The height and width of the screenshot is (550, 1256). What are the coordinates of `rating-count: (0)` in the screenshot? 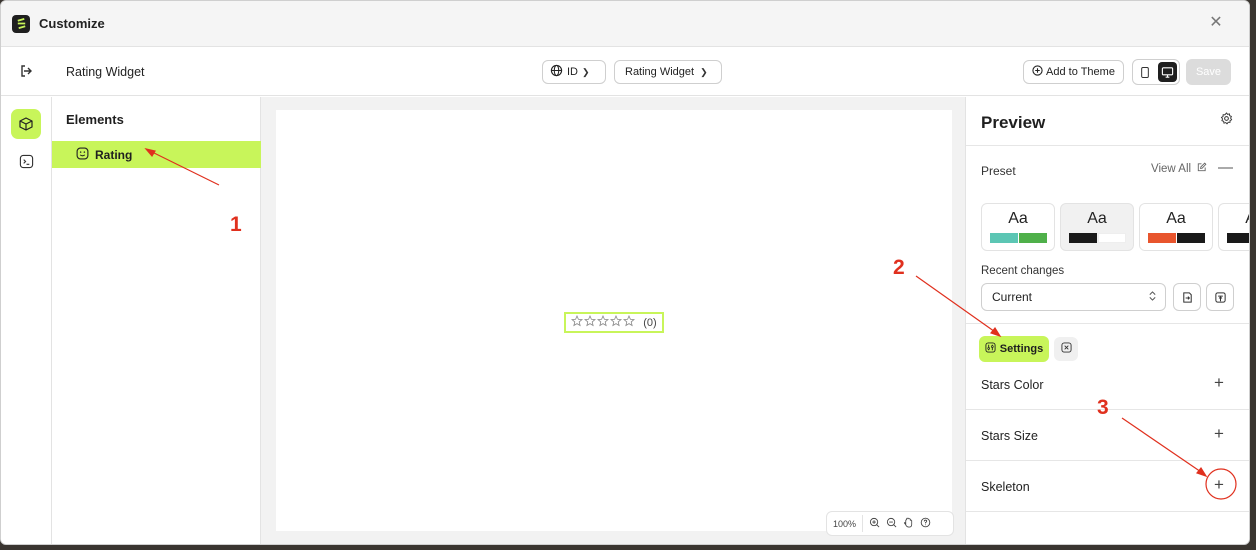 It's located at (650, 322).